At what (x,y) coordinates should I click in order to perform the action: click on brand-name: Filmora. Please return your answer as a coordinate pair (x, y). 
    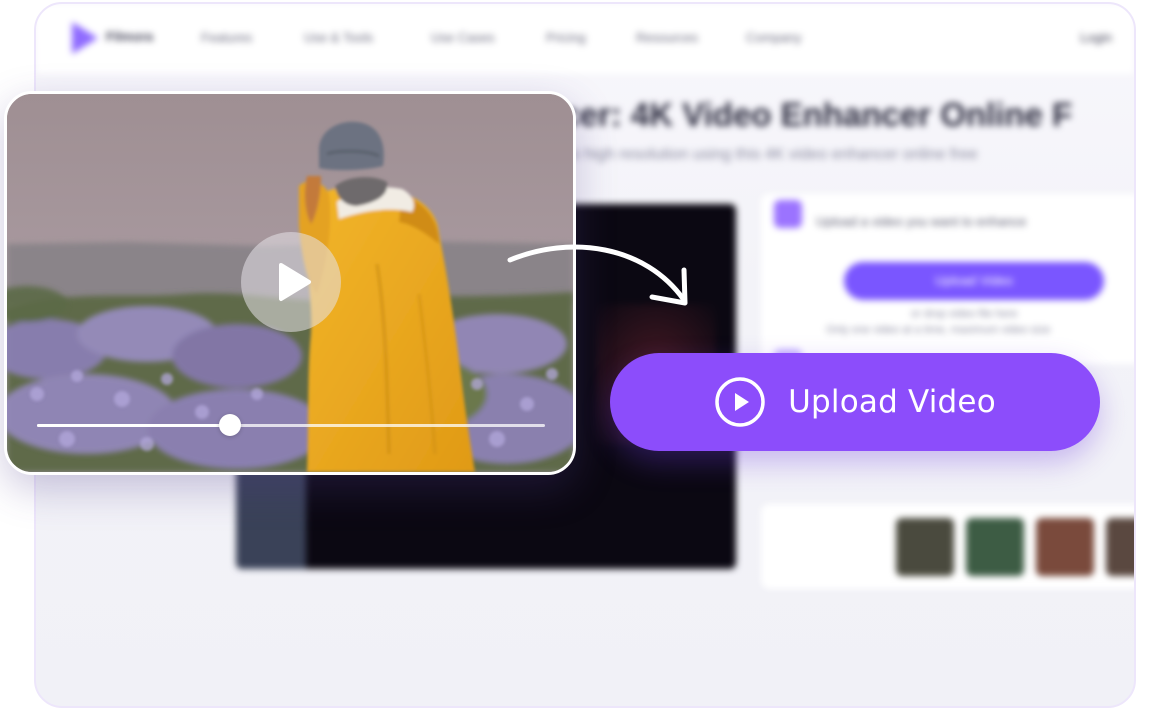
    Looking at the image, I should click on (129, 36).